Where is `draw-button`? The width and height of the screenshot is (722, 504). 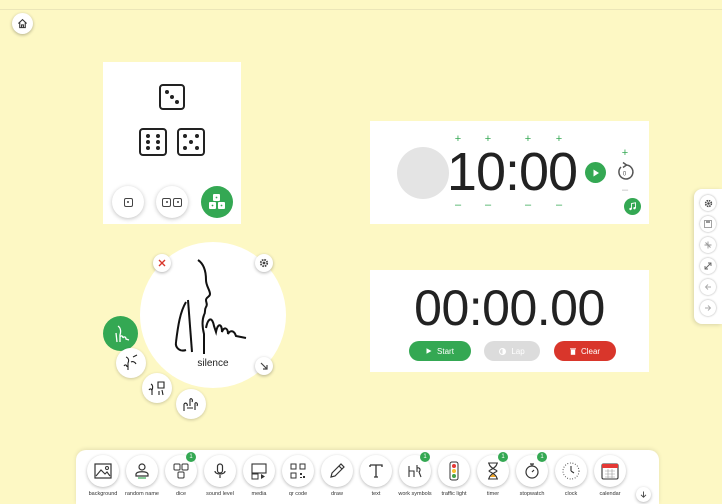 draw-button is located at coordinates (337, 471).